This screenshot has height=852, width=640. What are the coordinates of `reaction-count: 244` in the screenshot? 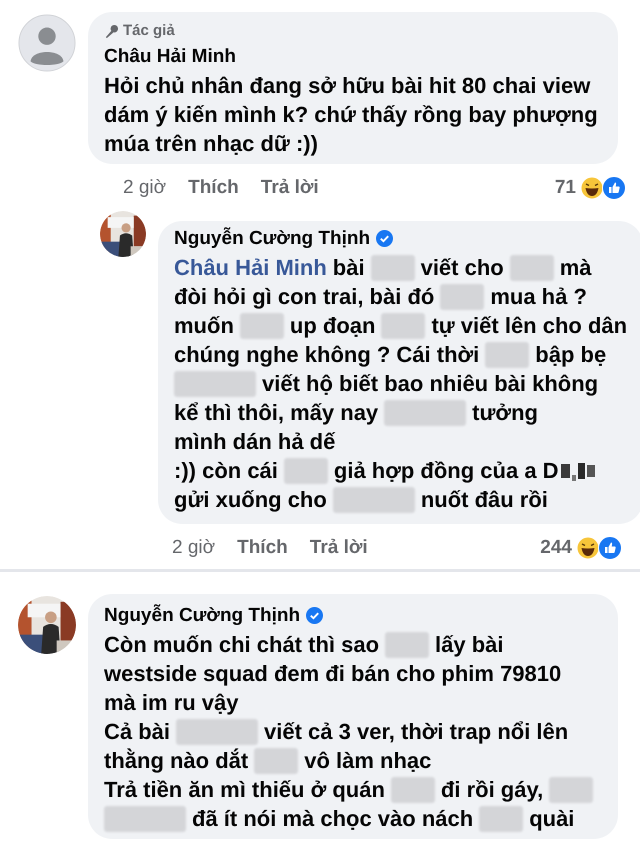 It's located at (556, 548).